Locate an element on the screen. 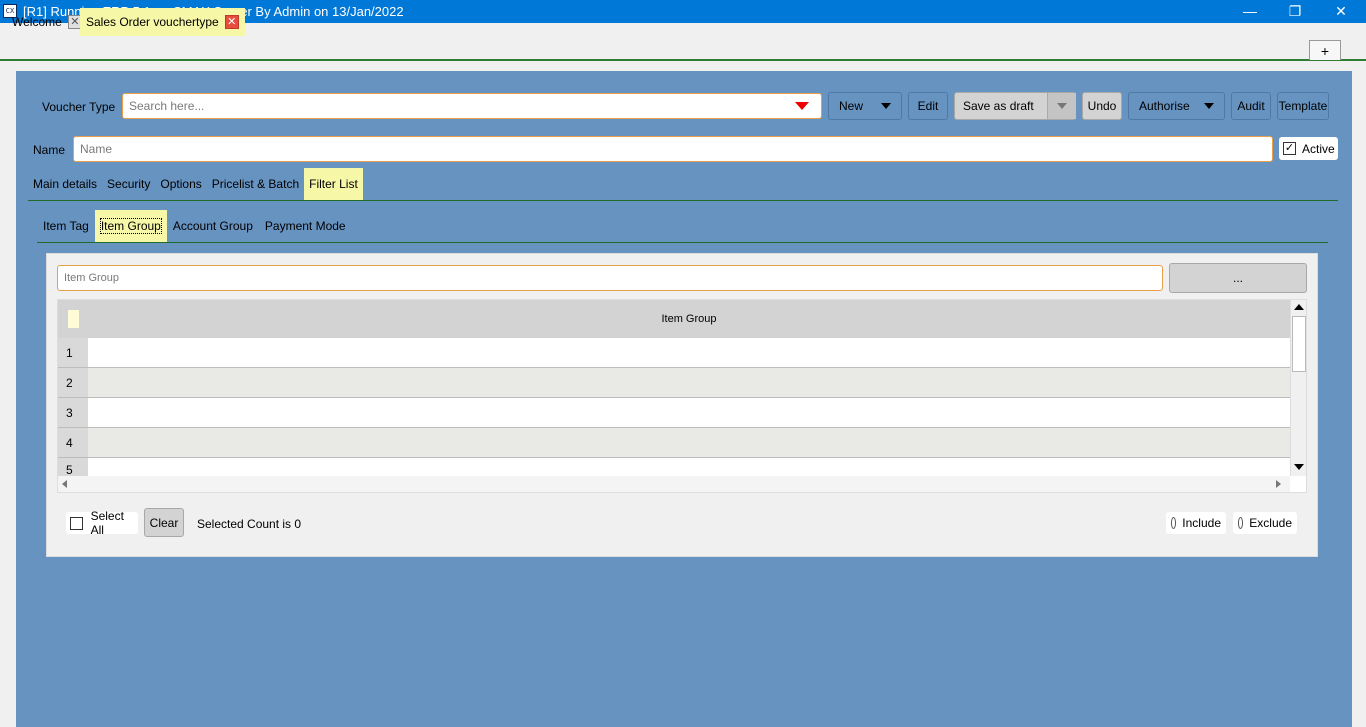  voucher-type-label: Voucher Type is located at coordinates (79, 107).